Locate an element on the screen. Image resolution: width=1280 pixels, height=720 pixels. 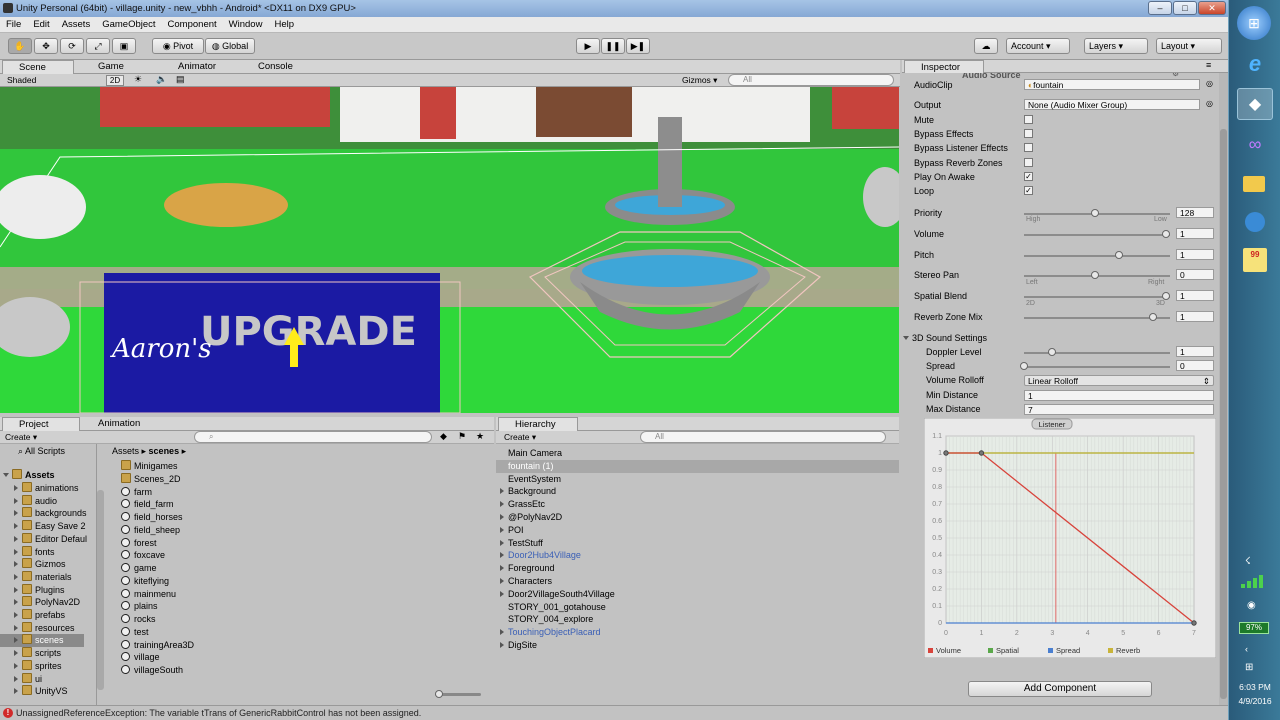
menu-gameobject: GameObject is located at coordinates (128, 25).